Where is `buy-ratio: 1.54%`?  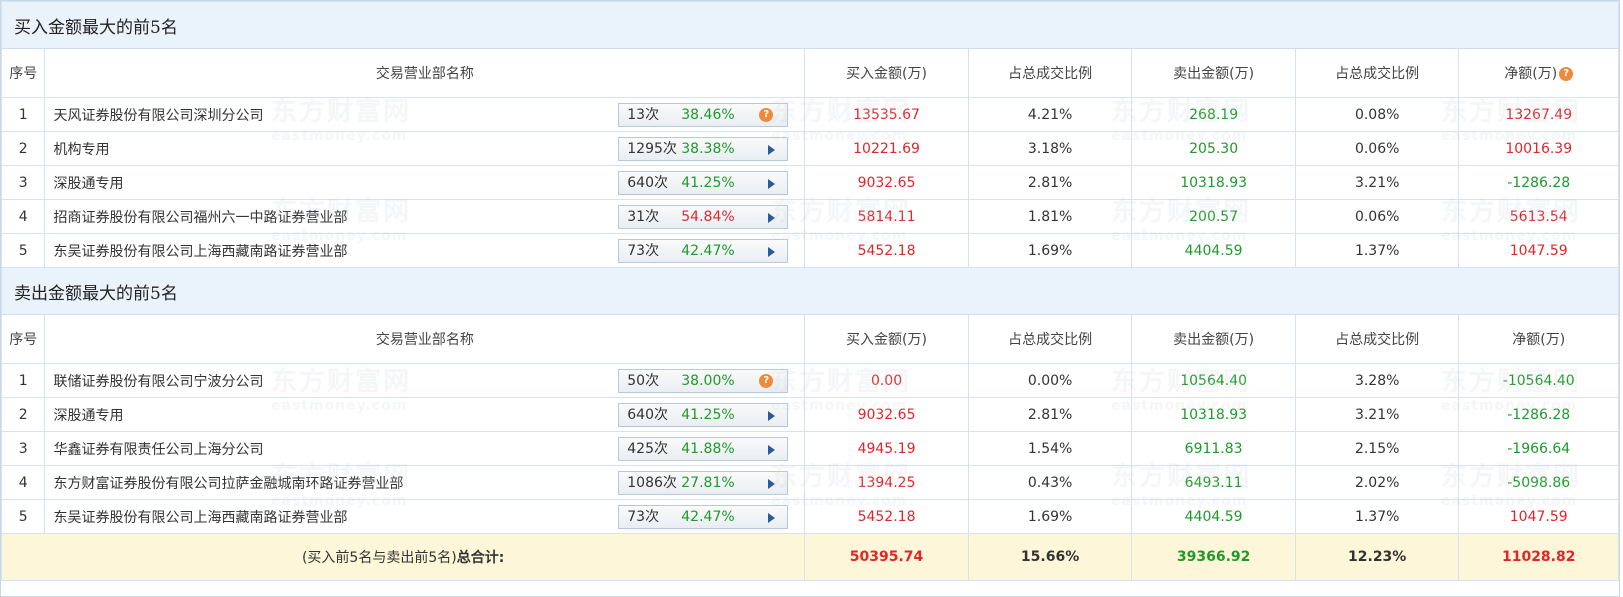 buy-ratio: 1.54% is located at coordinates (1050, 448).